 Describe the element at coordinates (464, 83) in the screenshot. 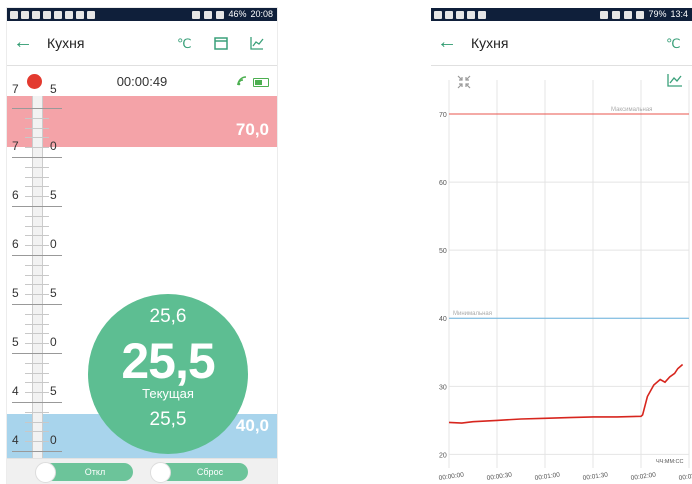

I see `collapse-icon` at that location.